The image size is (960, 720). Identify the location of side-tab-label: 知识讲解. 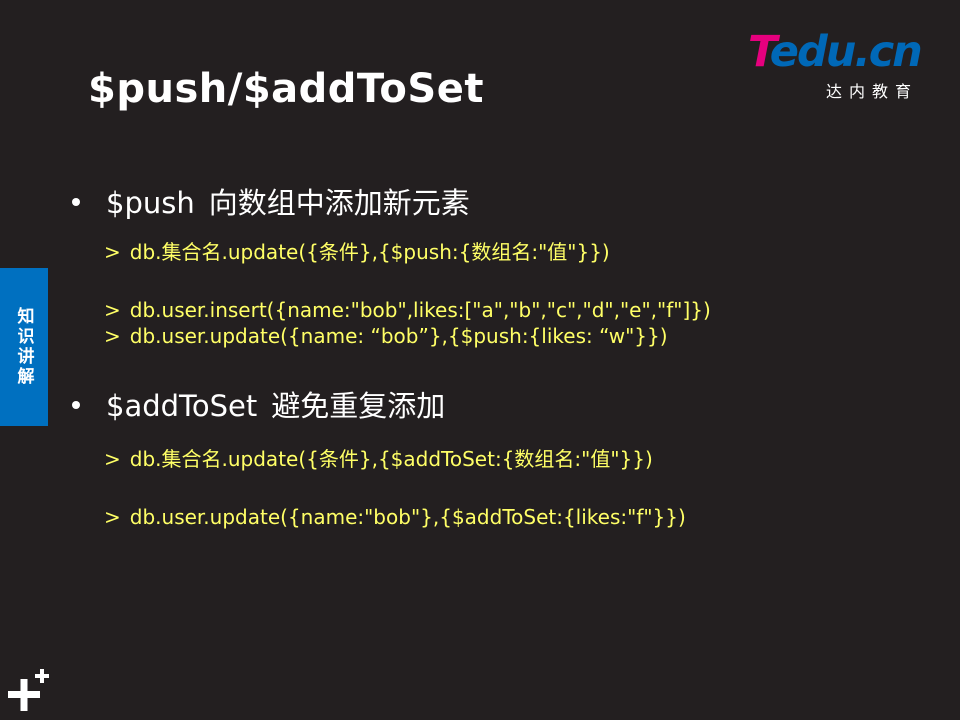
(23, 347).